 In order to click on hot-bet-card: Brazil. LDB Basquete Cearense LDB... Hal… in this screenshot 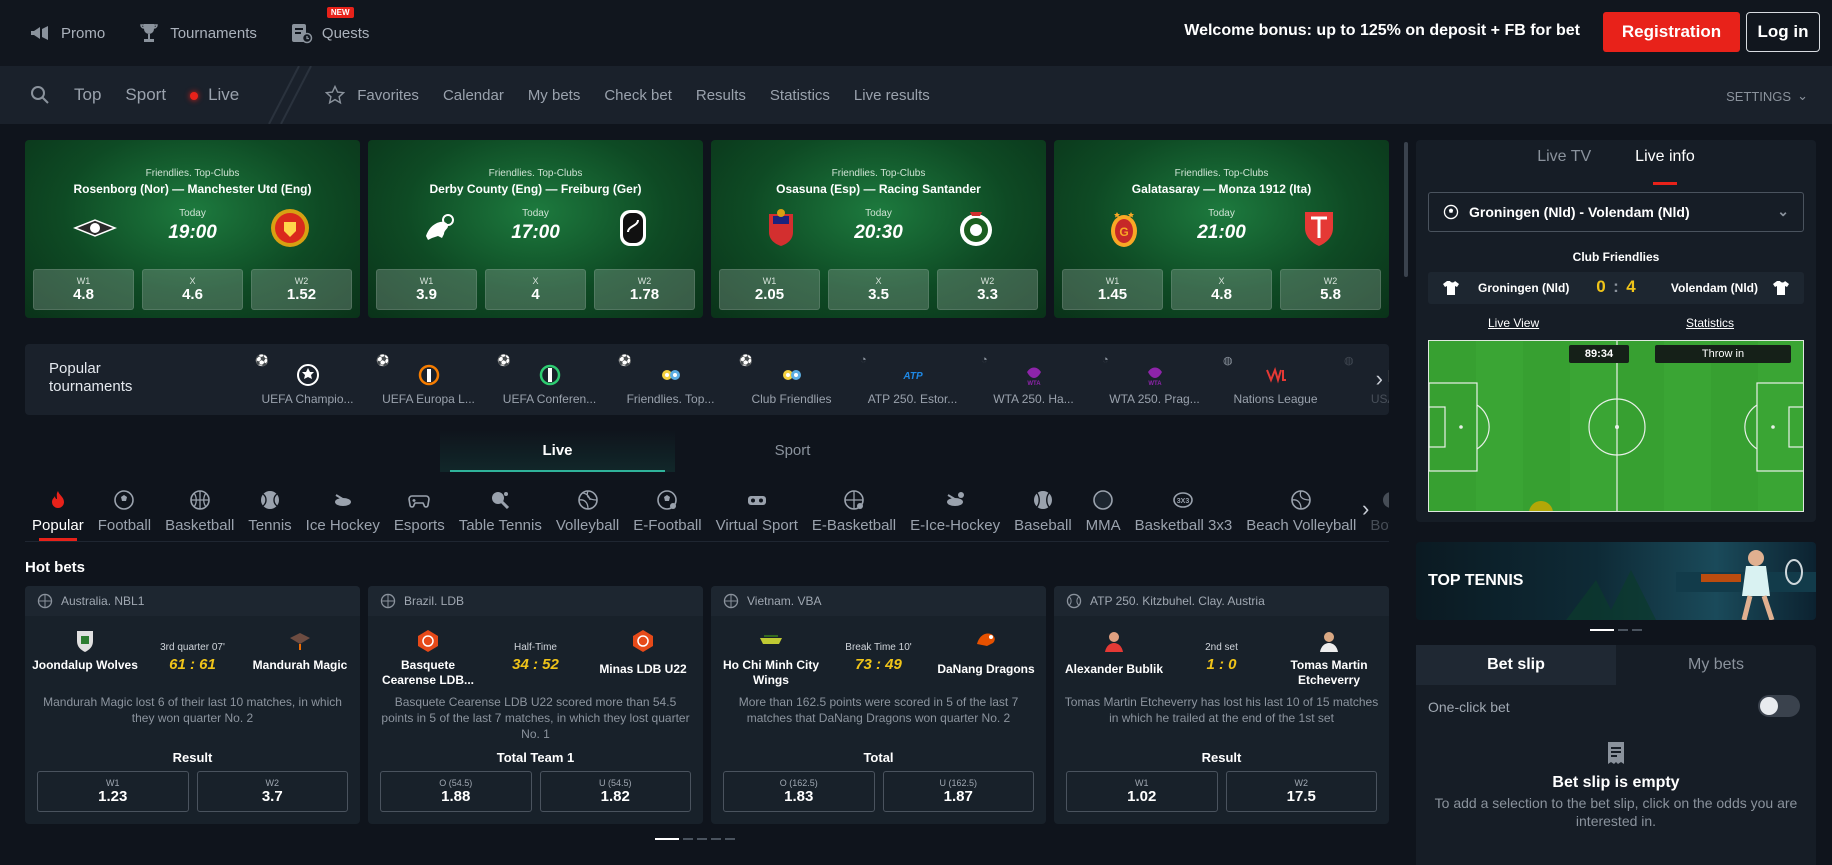, I will do `click(535, 705)`.